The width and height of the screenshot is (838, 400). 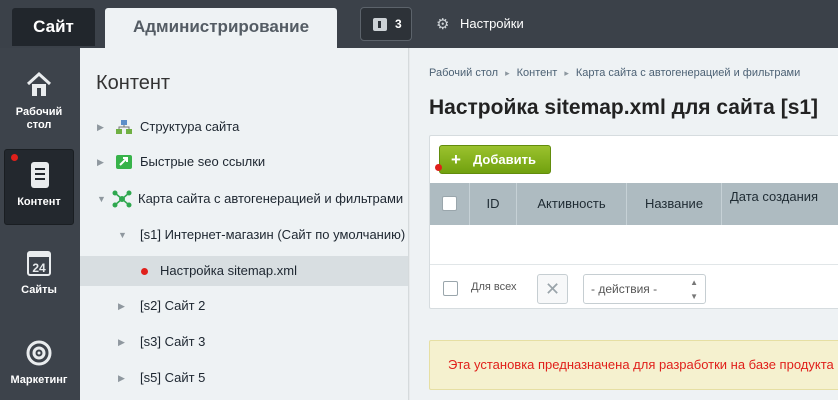 What do you see at coordinates (124, 162) in the screenshot?
I see `seo-link-icon` at bounding box center [124, 162].